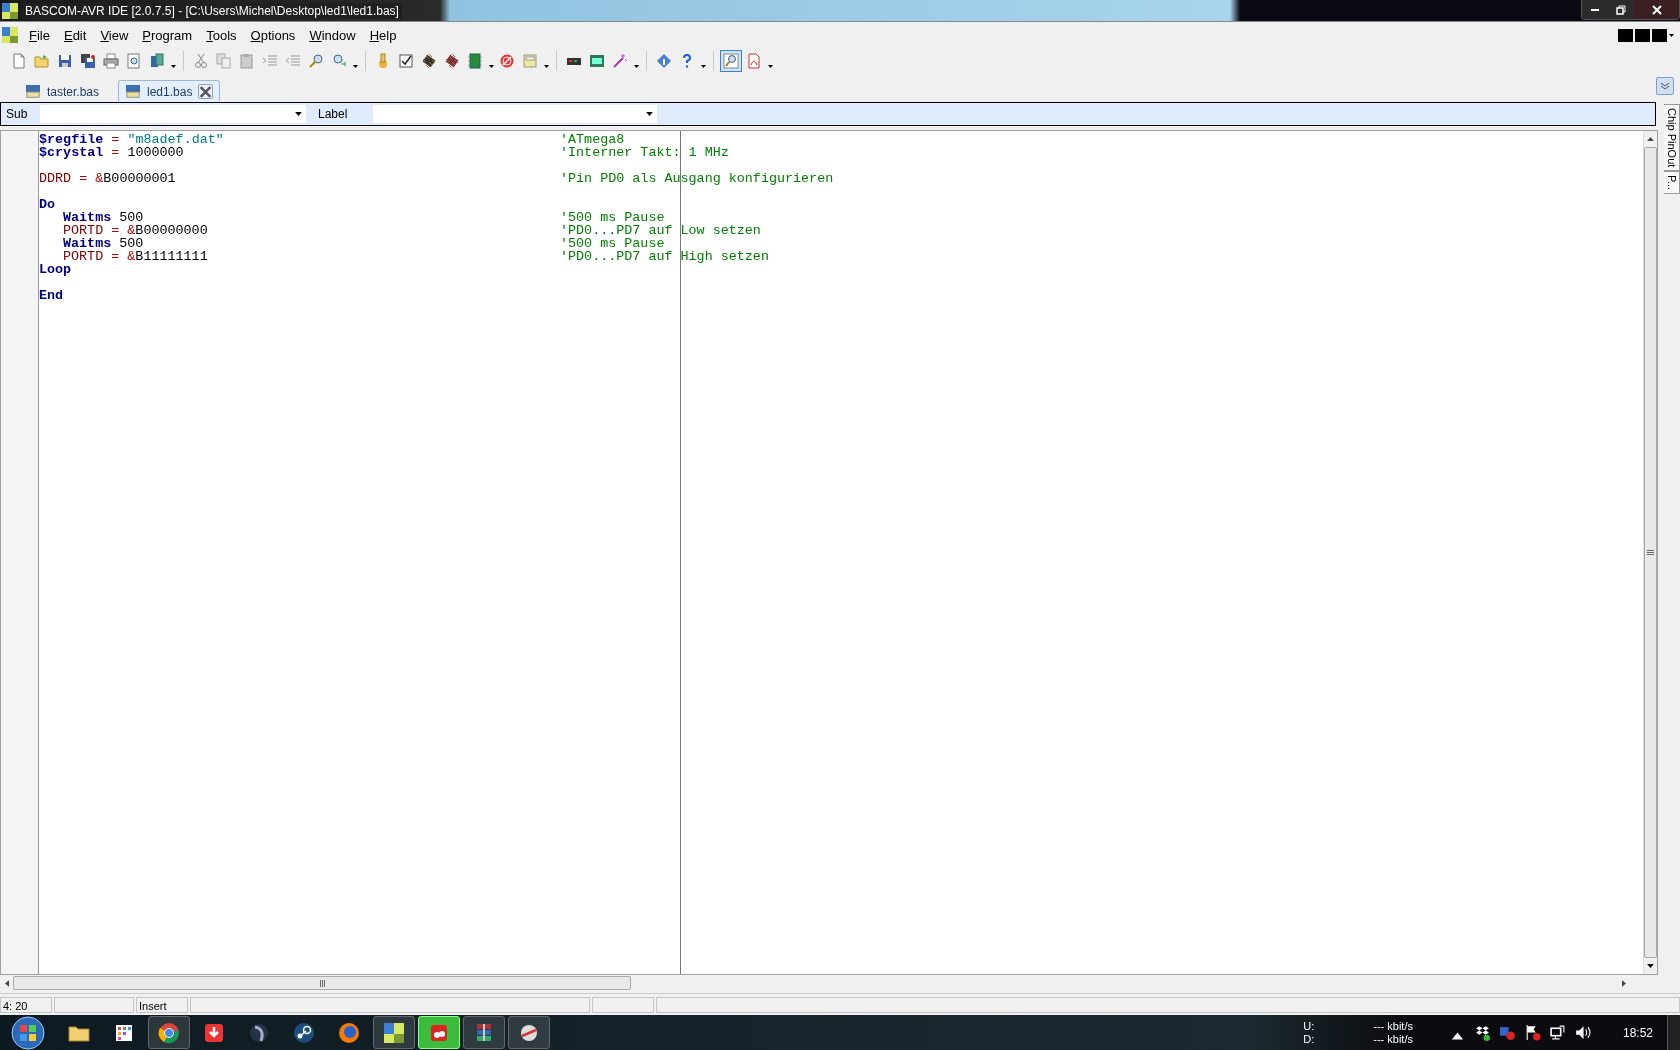  Describe the element at coordinates (1309, 1026) in the screenshot. I see `upload-label: U:` at that location.